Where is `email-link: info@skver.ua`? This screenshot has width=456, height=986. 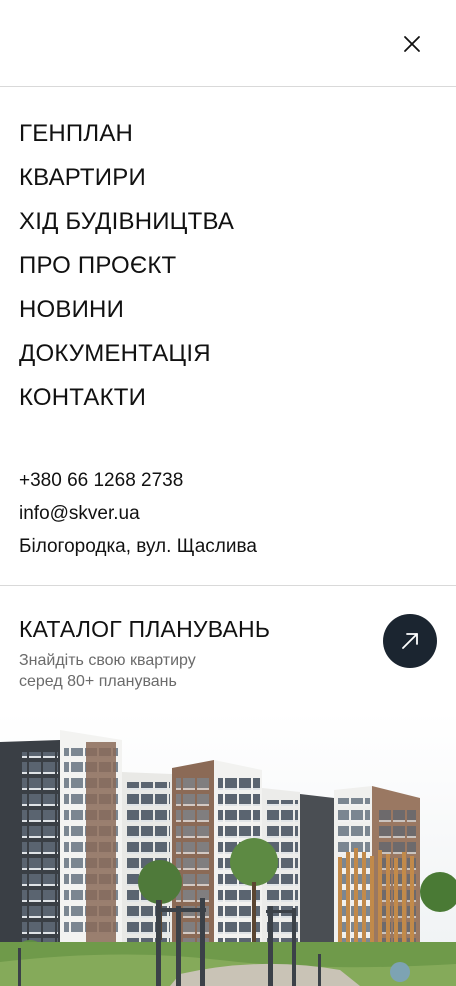 email-link: info@skver.ua is located at coordinates (138, 513).